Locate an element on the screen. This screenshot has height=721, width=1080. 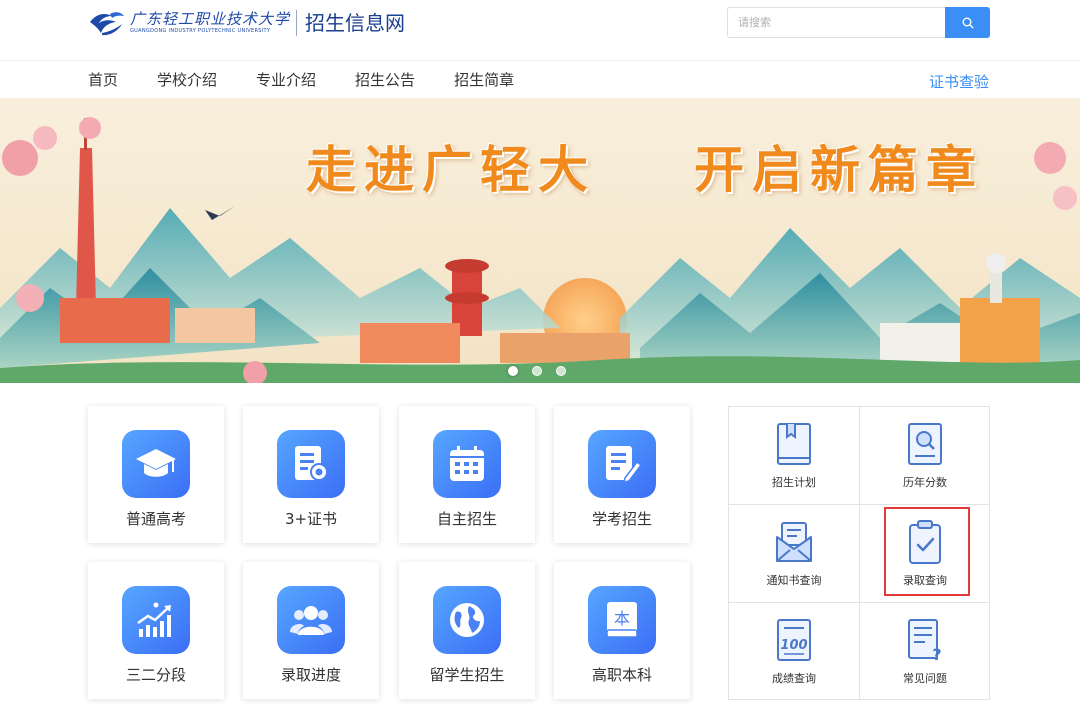
quick-link-score-query: 100 成绩查询 is located at coordinates (794, 652).